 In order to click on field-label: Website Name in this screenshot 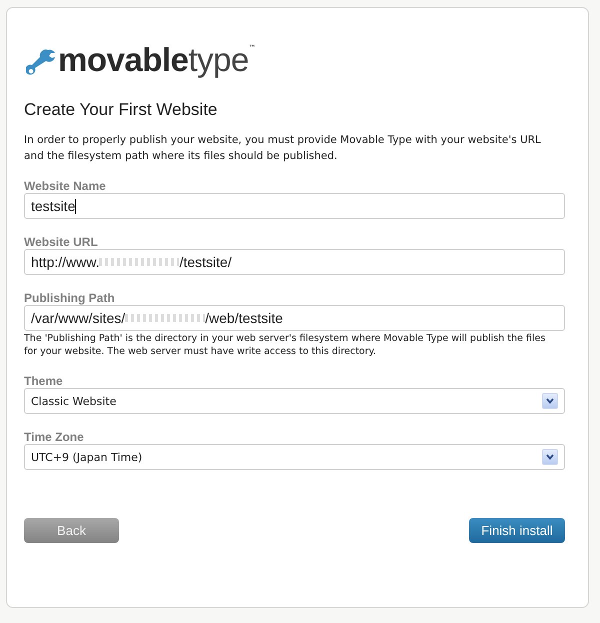, I will do `click(65, 186)`.